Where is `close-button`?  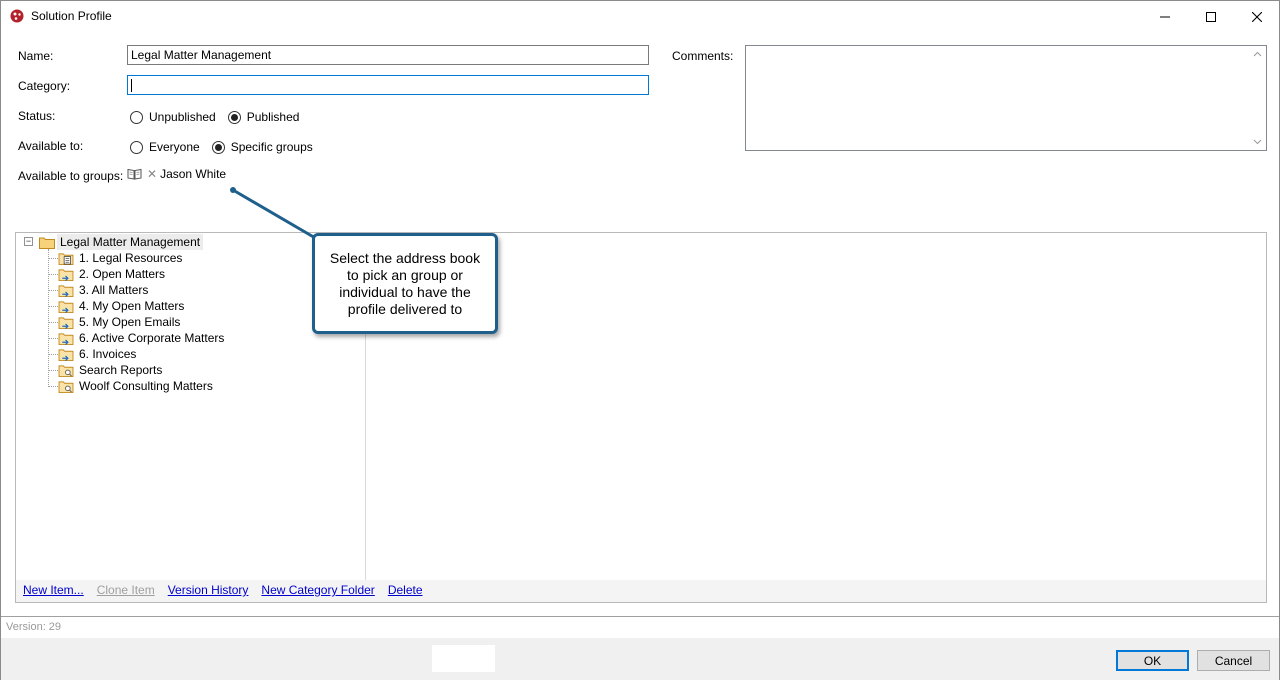
close-button is located at coordinates (1257, 16).